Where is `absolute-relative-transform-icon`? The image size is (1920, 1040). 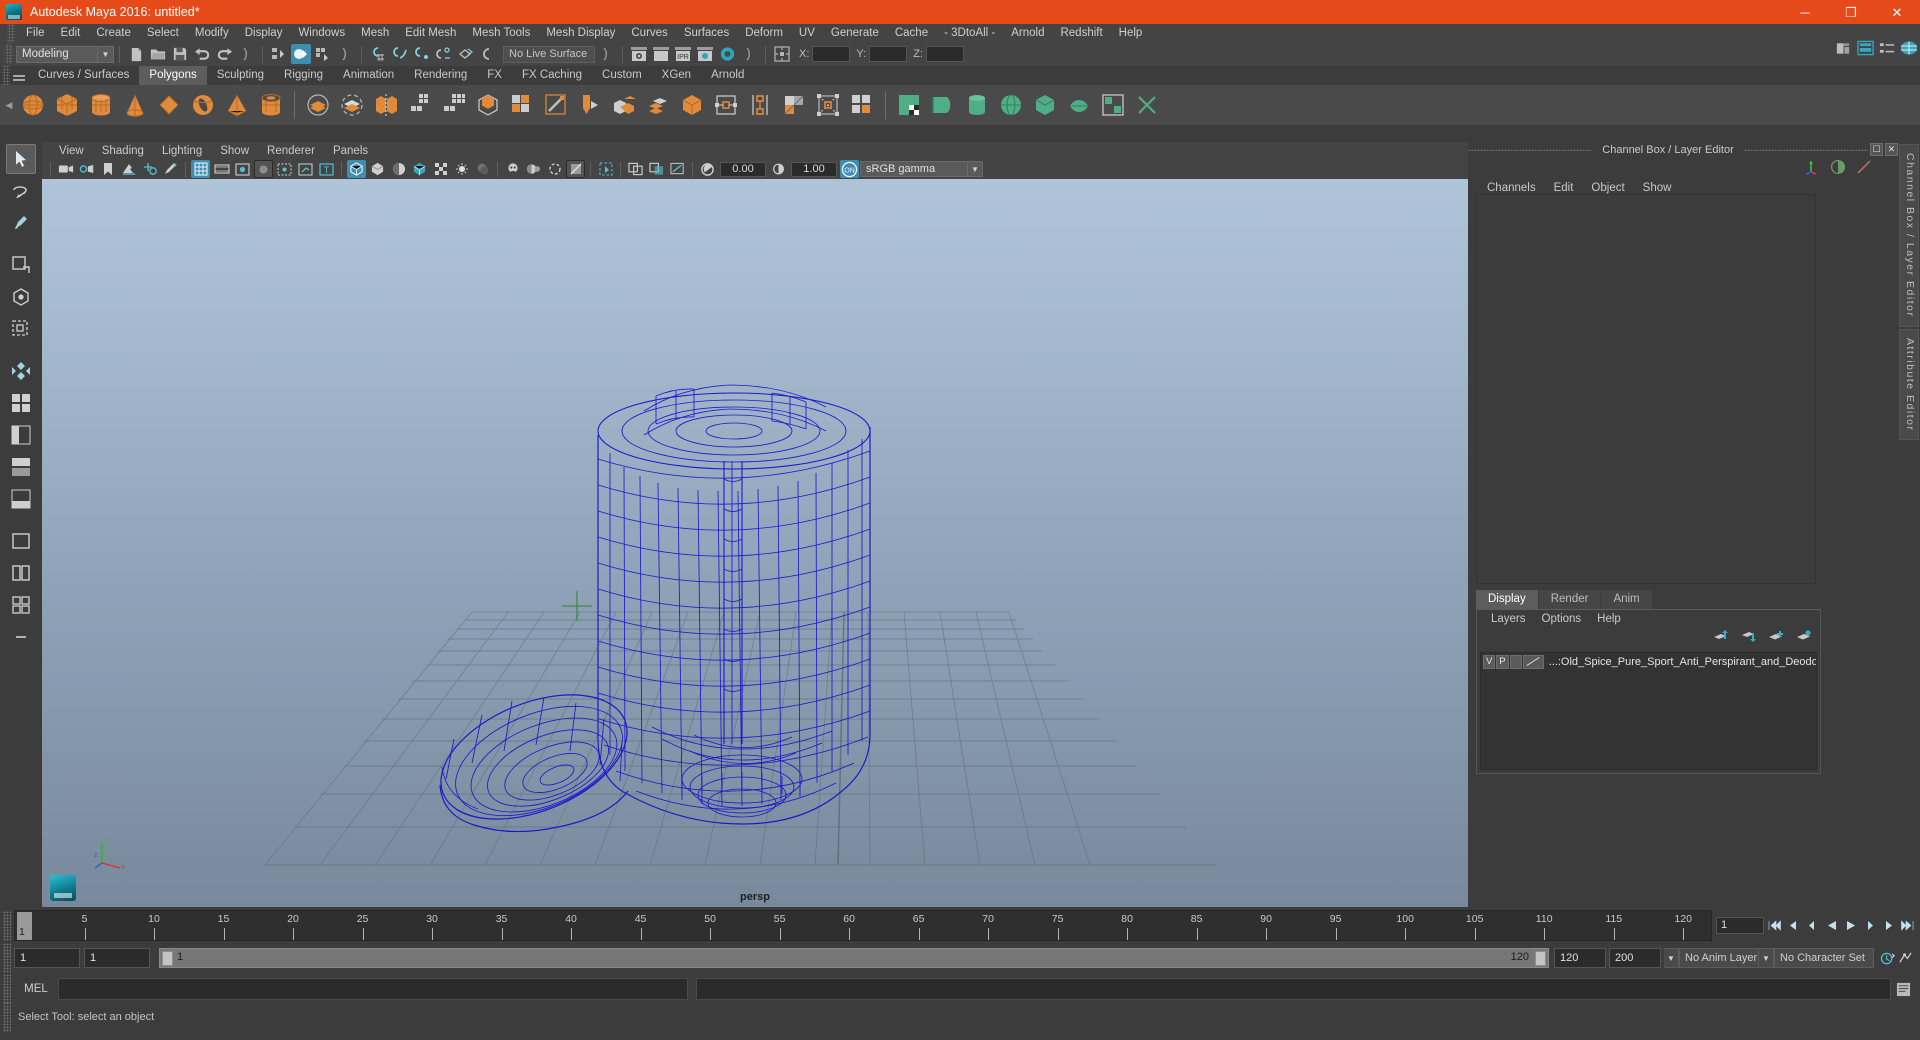
absolute-relative-transform-icon is located at coordinates (782, 54).